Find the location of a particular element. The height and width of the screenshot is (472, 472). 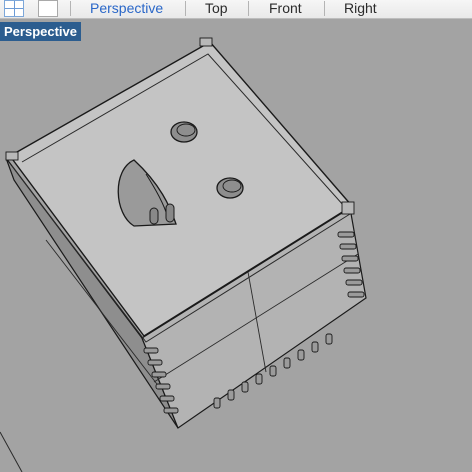

four-viewports-icon is located at coordinates (14, 8).